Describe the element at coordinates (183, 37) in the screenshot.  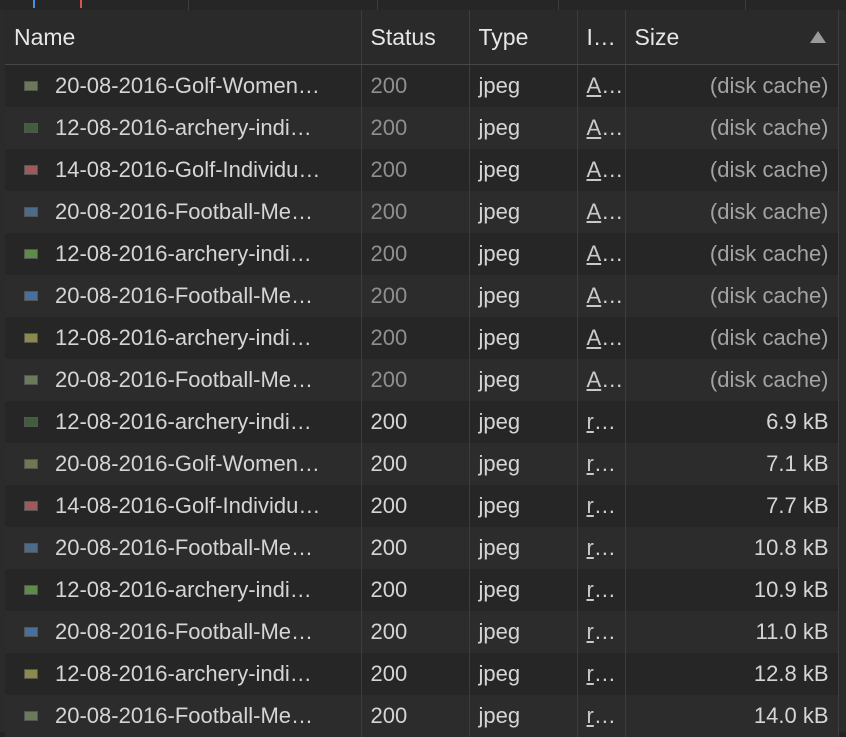
I see `column-header-name: Name` at that location.